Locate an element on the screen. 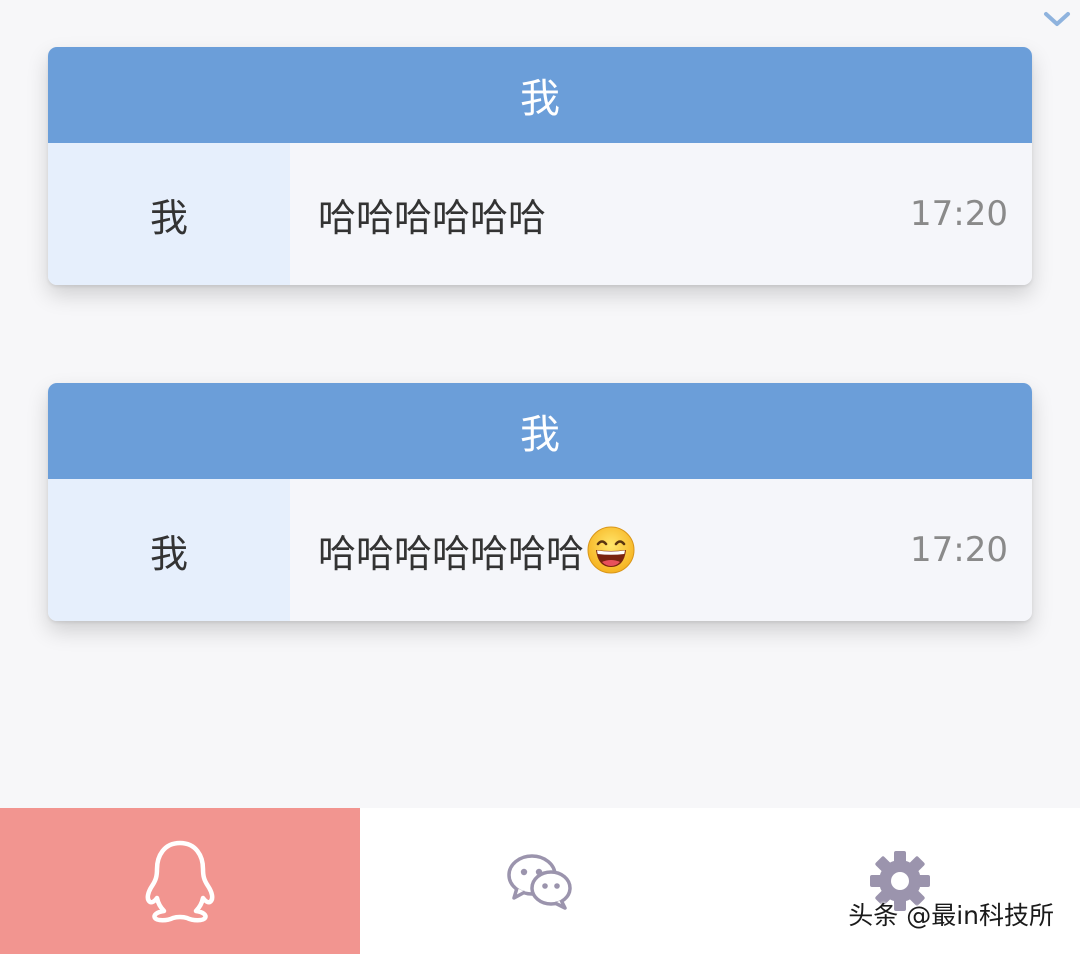  tab-wechat is located at coordinates (540, 881).